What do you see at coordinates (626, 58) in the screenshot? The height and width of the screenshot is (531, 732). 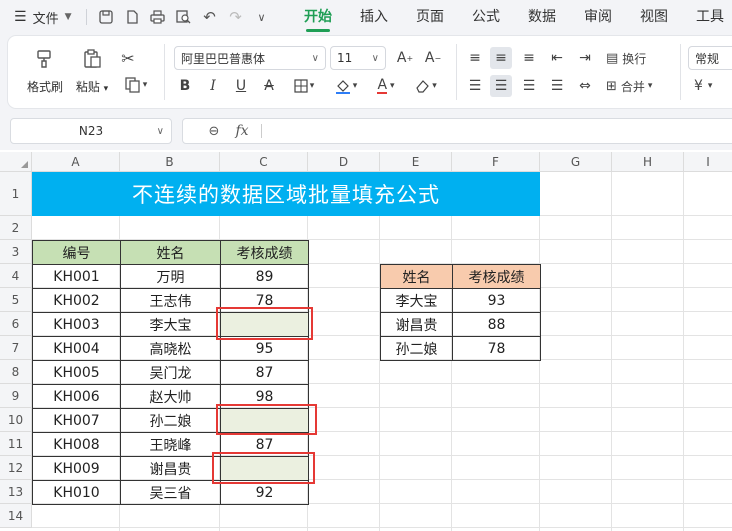 I see `wrap-text-button: ▤ 换行` at bounding box center [626, 58].